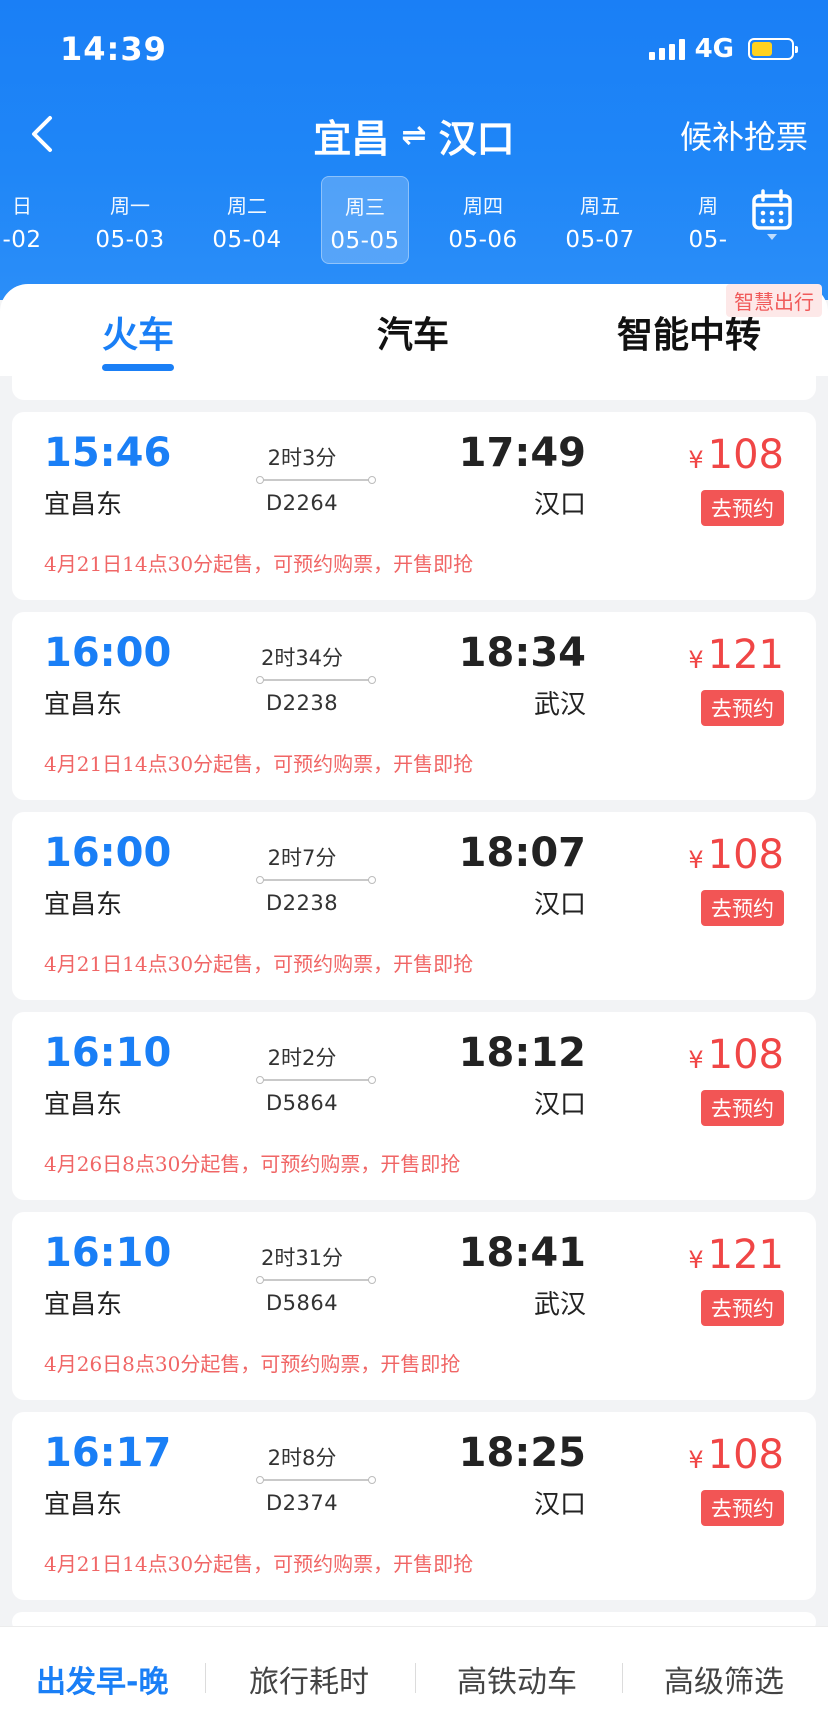 This screenshot has height=1727, width=828. I want to click on date-weekday: 周三, so click(365, 207).